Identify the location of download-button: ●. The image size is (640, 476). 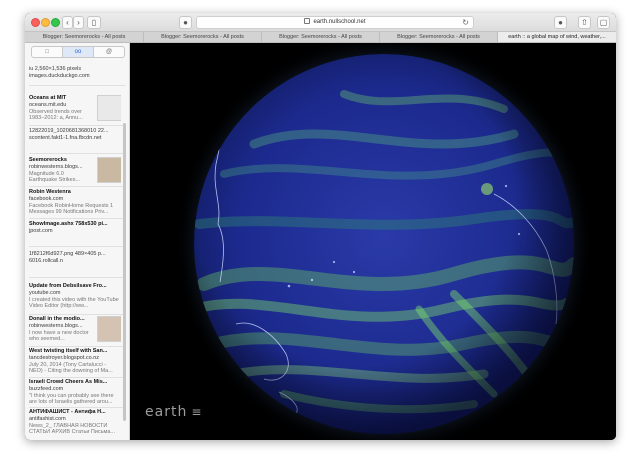
(560, 22).